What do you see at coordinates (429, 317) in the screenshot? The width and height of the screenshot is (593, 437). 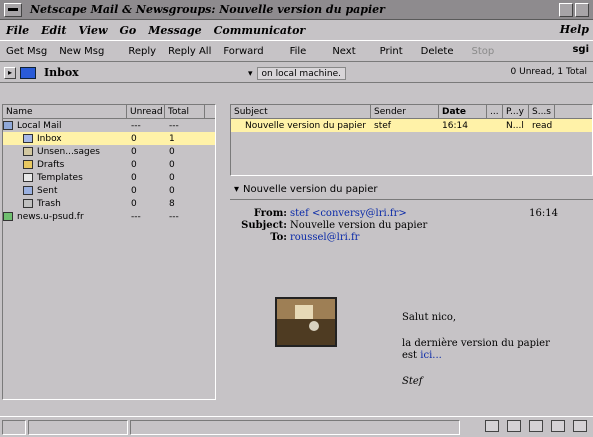 I see `body-greeting: Salut nico,` at bounding box center [429, 317].